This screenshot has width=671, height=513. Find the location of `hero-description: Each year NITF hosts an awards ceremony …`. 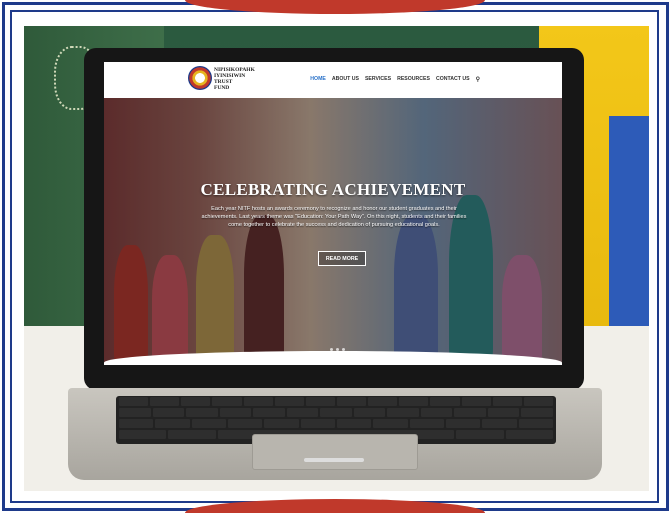

hero-description: Each year NITF hosts an awards ceremony … is located at coordinates (334, 217).